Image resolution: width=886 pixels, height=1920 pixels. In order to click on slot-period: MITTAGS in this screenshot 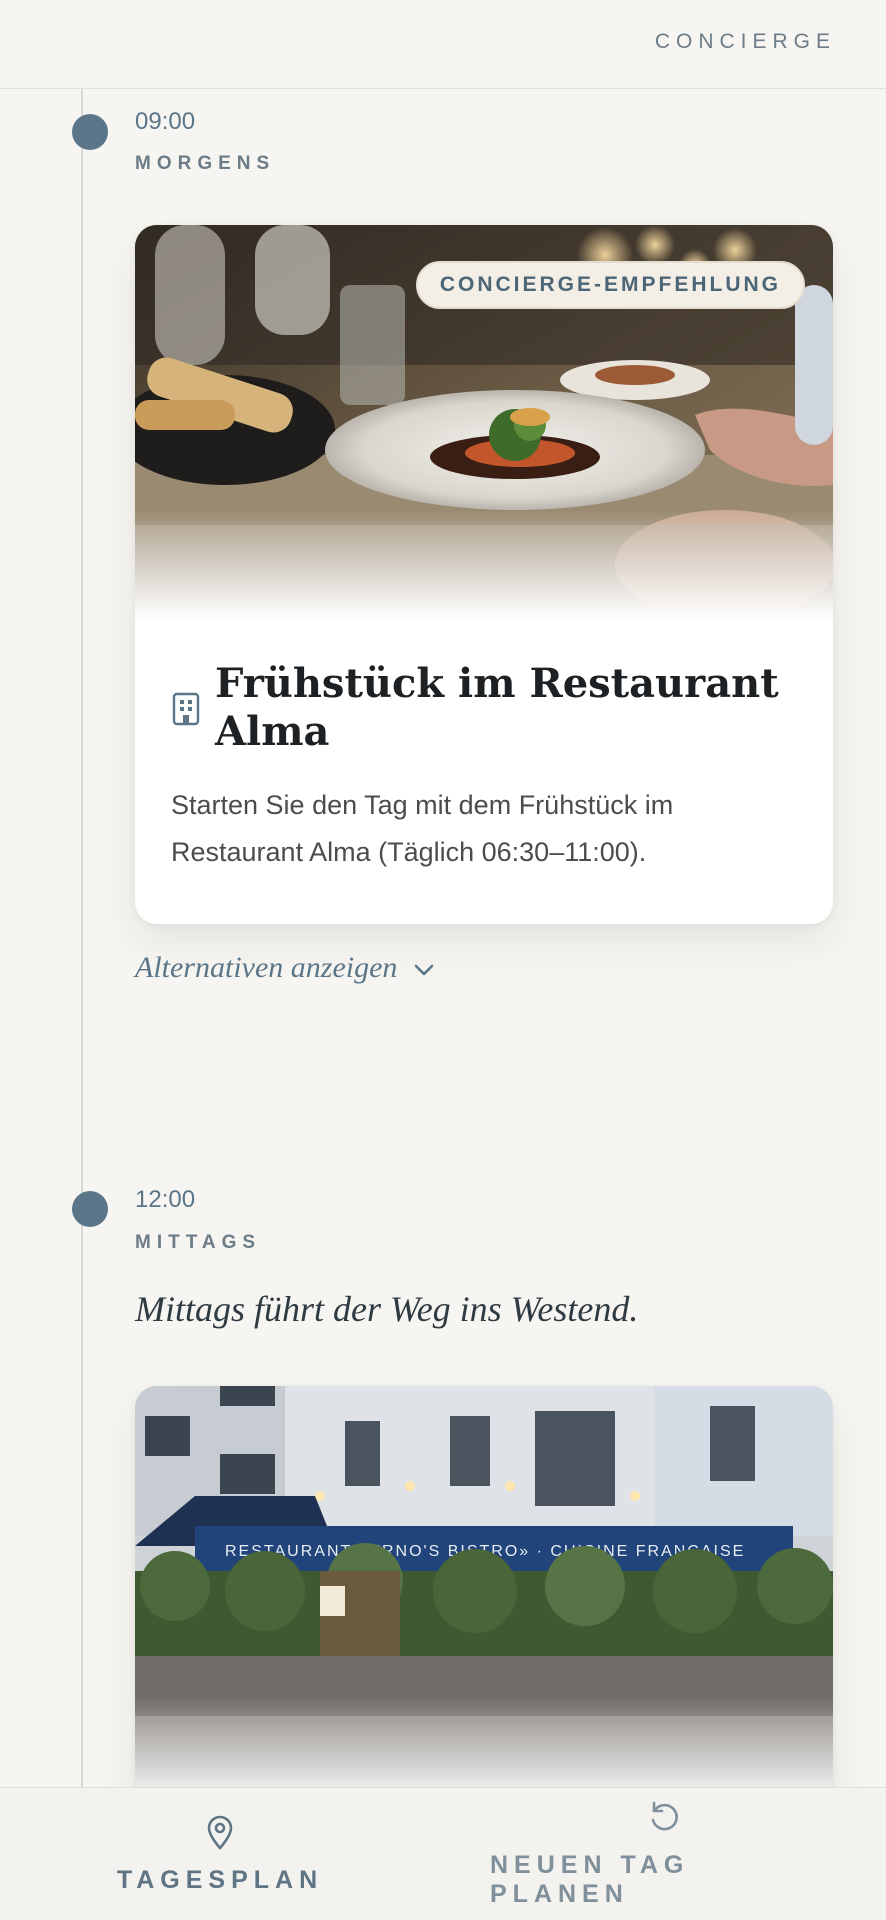, I will do `click(198, 1242)`.